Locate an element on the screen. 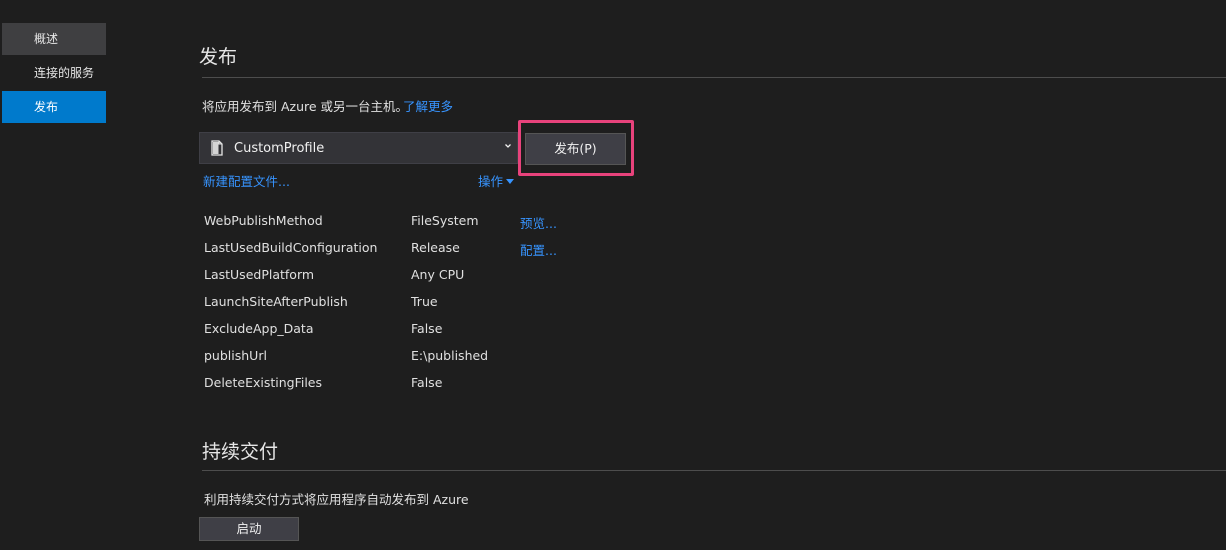 The width and height of the screenshot is (1226, 550). continuous-delivery-divider is located at coordinates (714, 470).